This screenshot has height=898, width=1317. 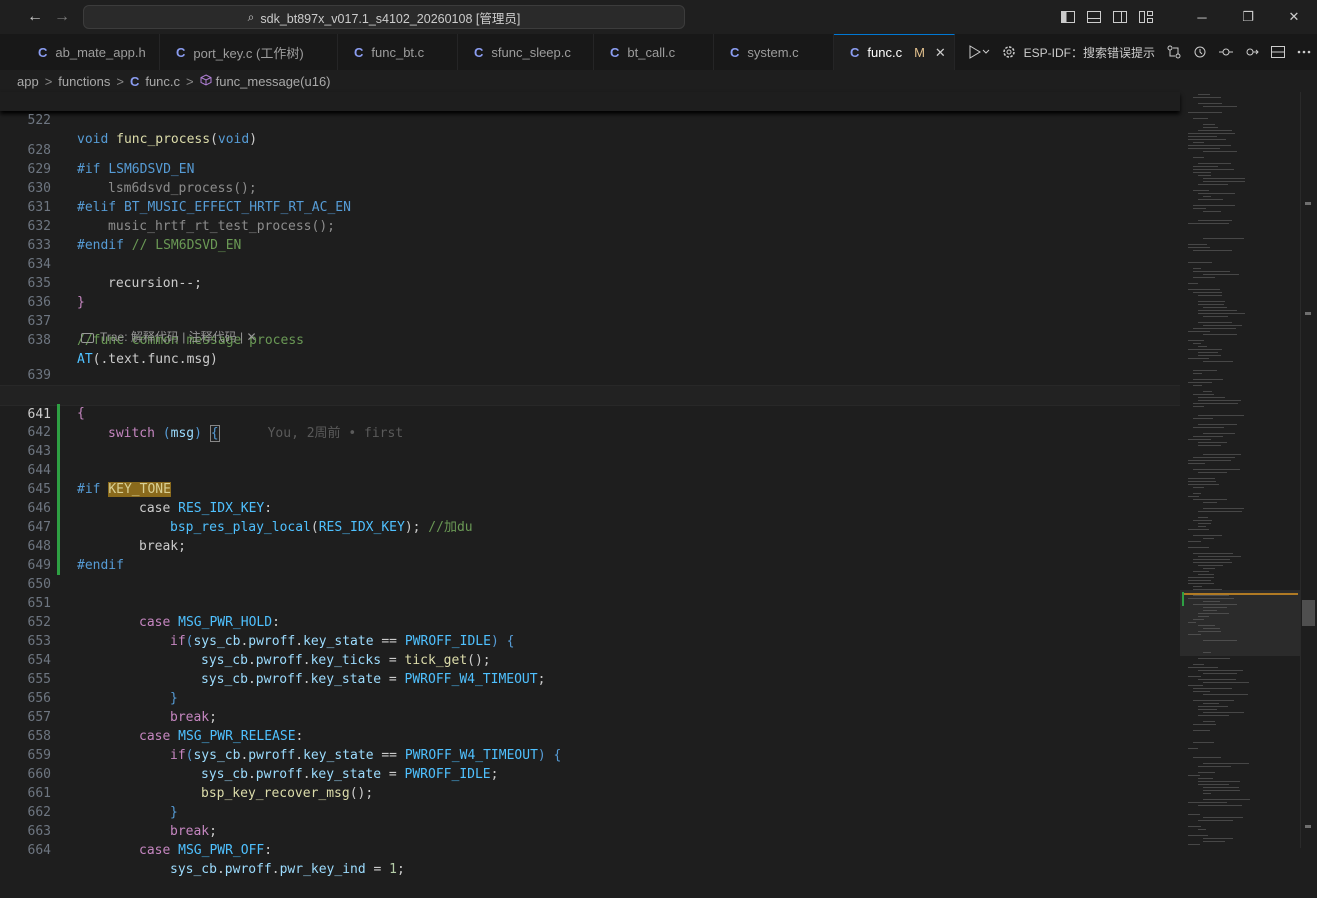 What do you see at coordinates (894, 52) in the screenshot?
I see `tab-func-c: Cfunc.c M ✕` at bounding box center [894, 52].